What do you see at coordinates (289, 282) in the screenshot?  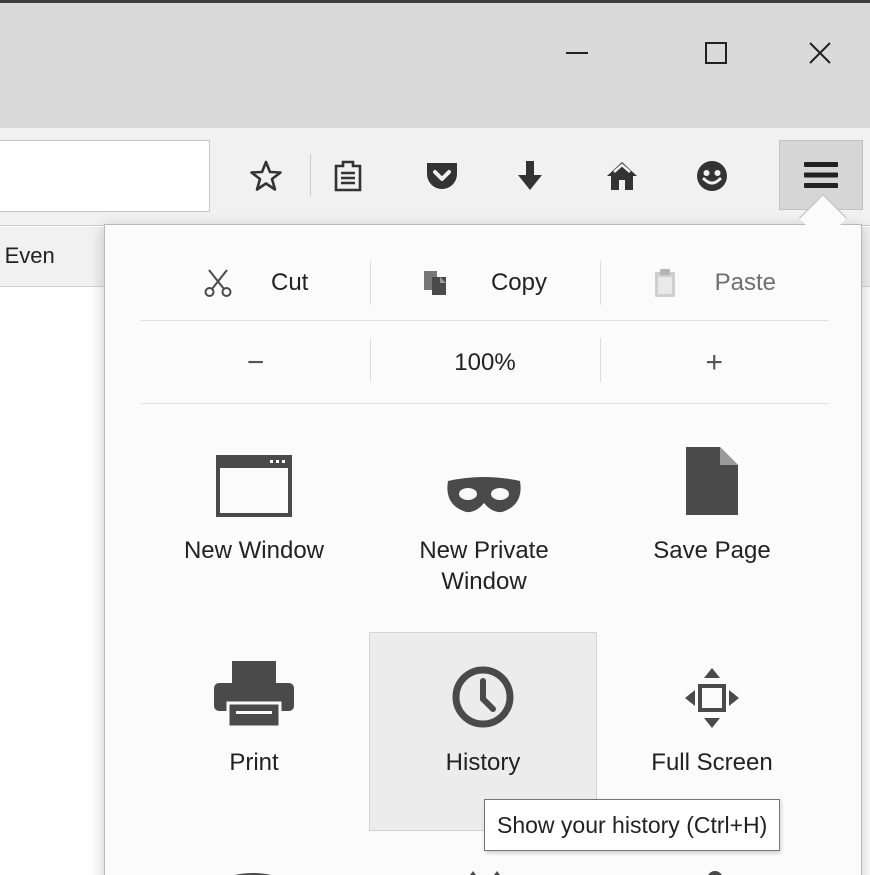 I see `cut-label: Cut` at bounding box center [289, 282].